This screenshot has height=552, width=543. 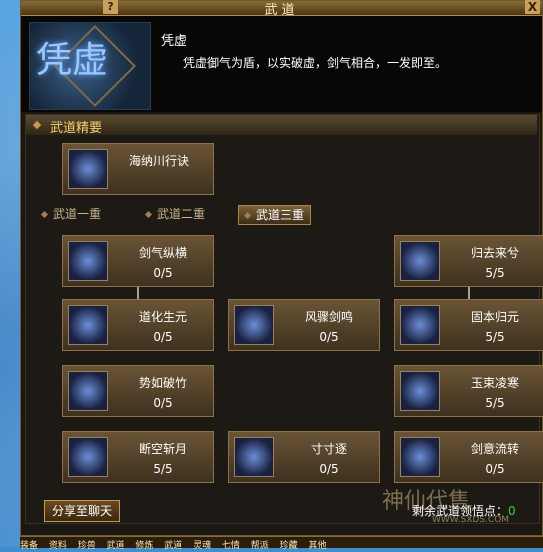 What do you see at coordinates (281, 543) in the screenshot?
I see `bottom-tab-bar: 装备 资料 珍兽 武道 修炼 武道 灵魂 七情 帮派 珍藏 其他` at bounding box center [281, 543].